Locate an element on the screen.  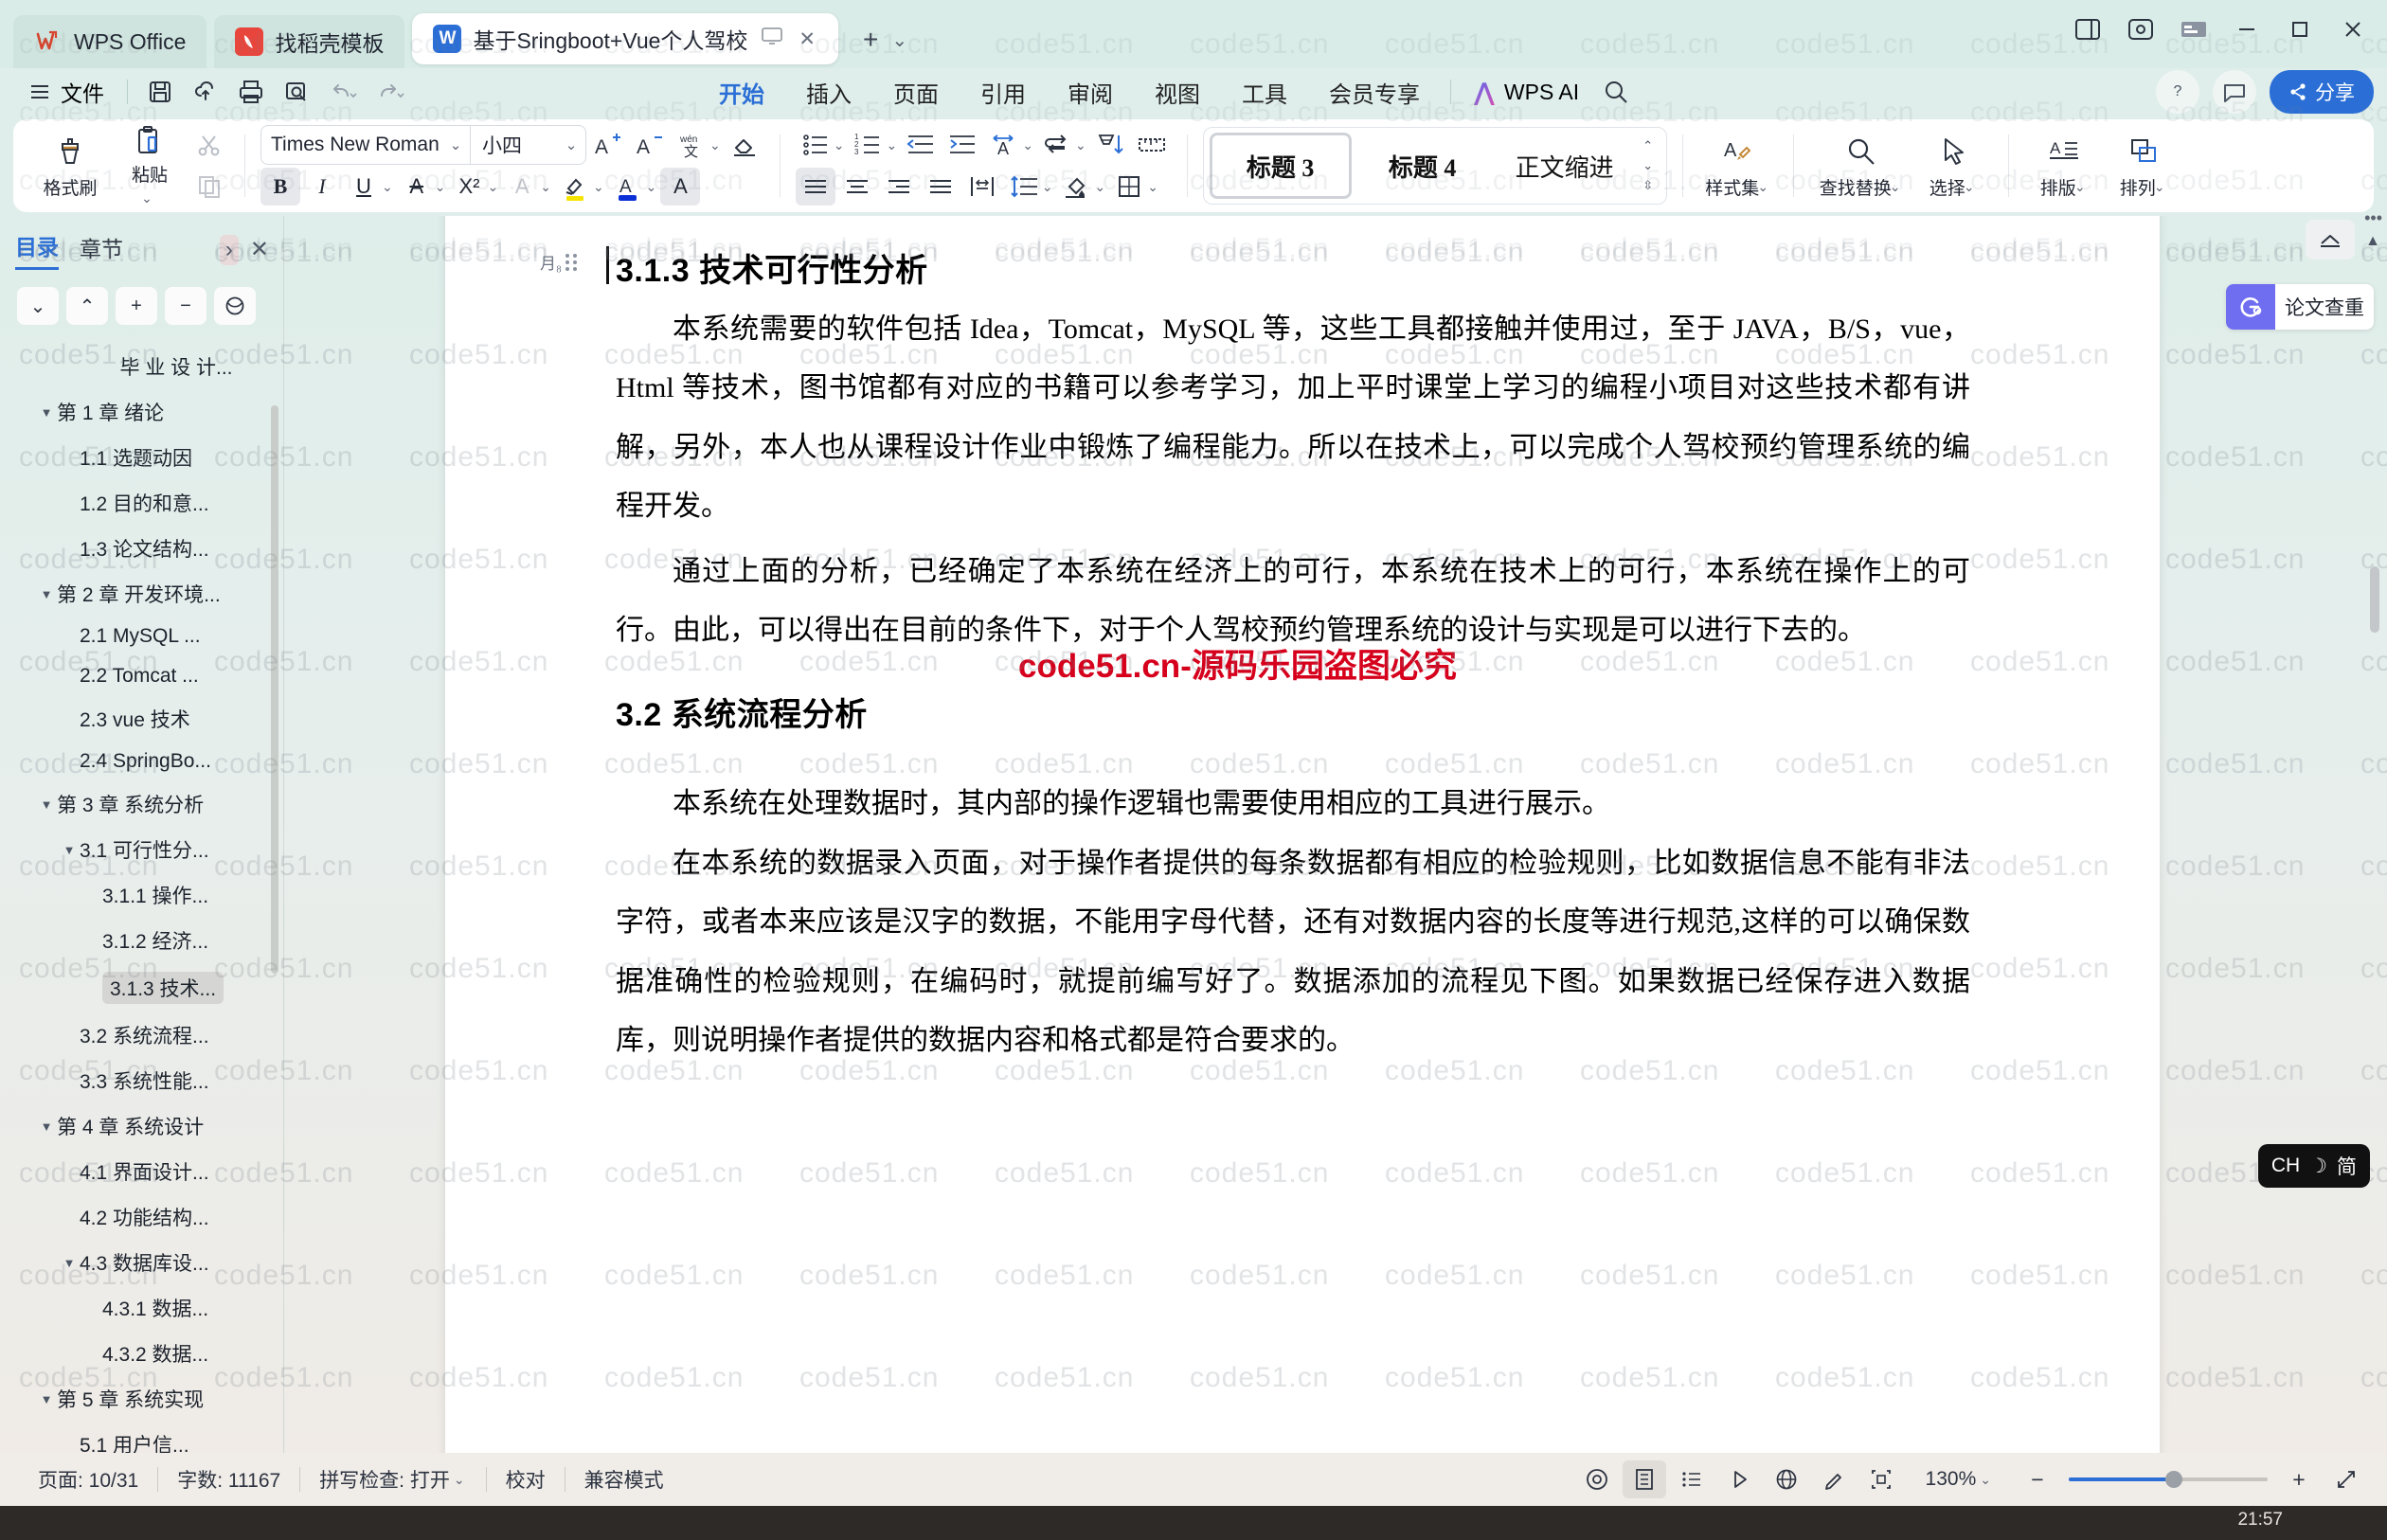
clear-format-icon is located at coordinates (744, 145).